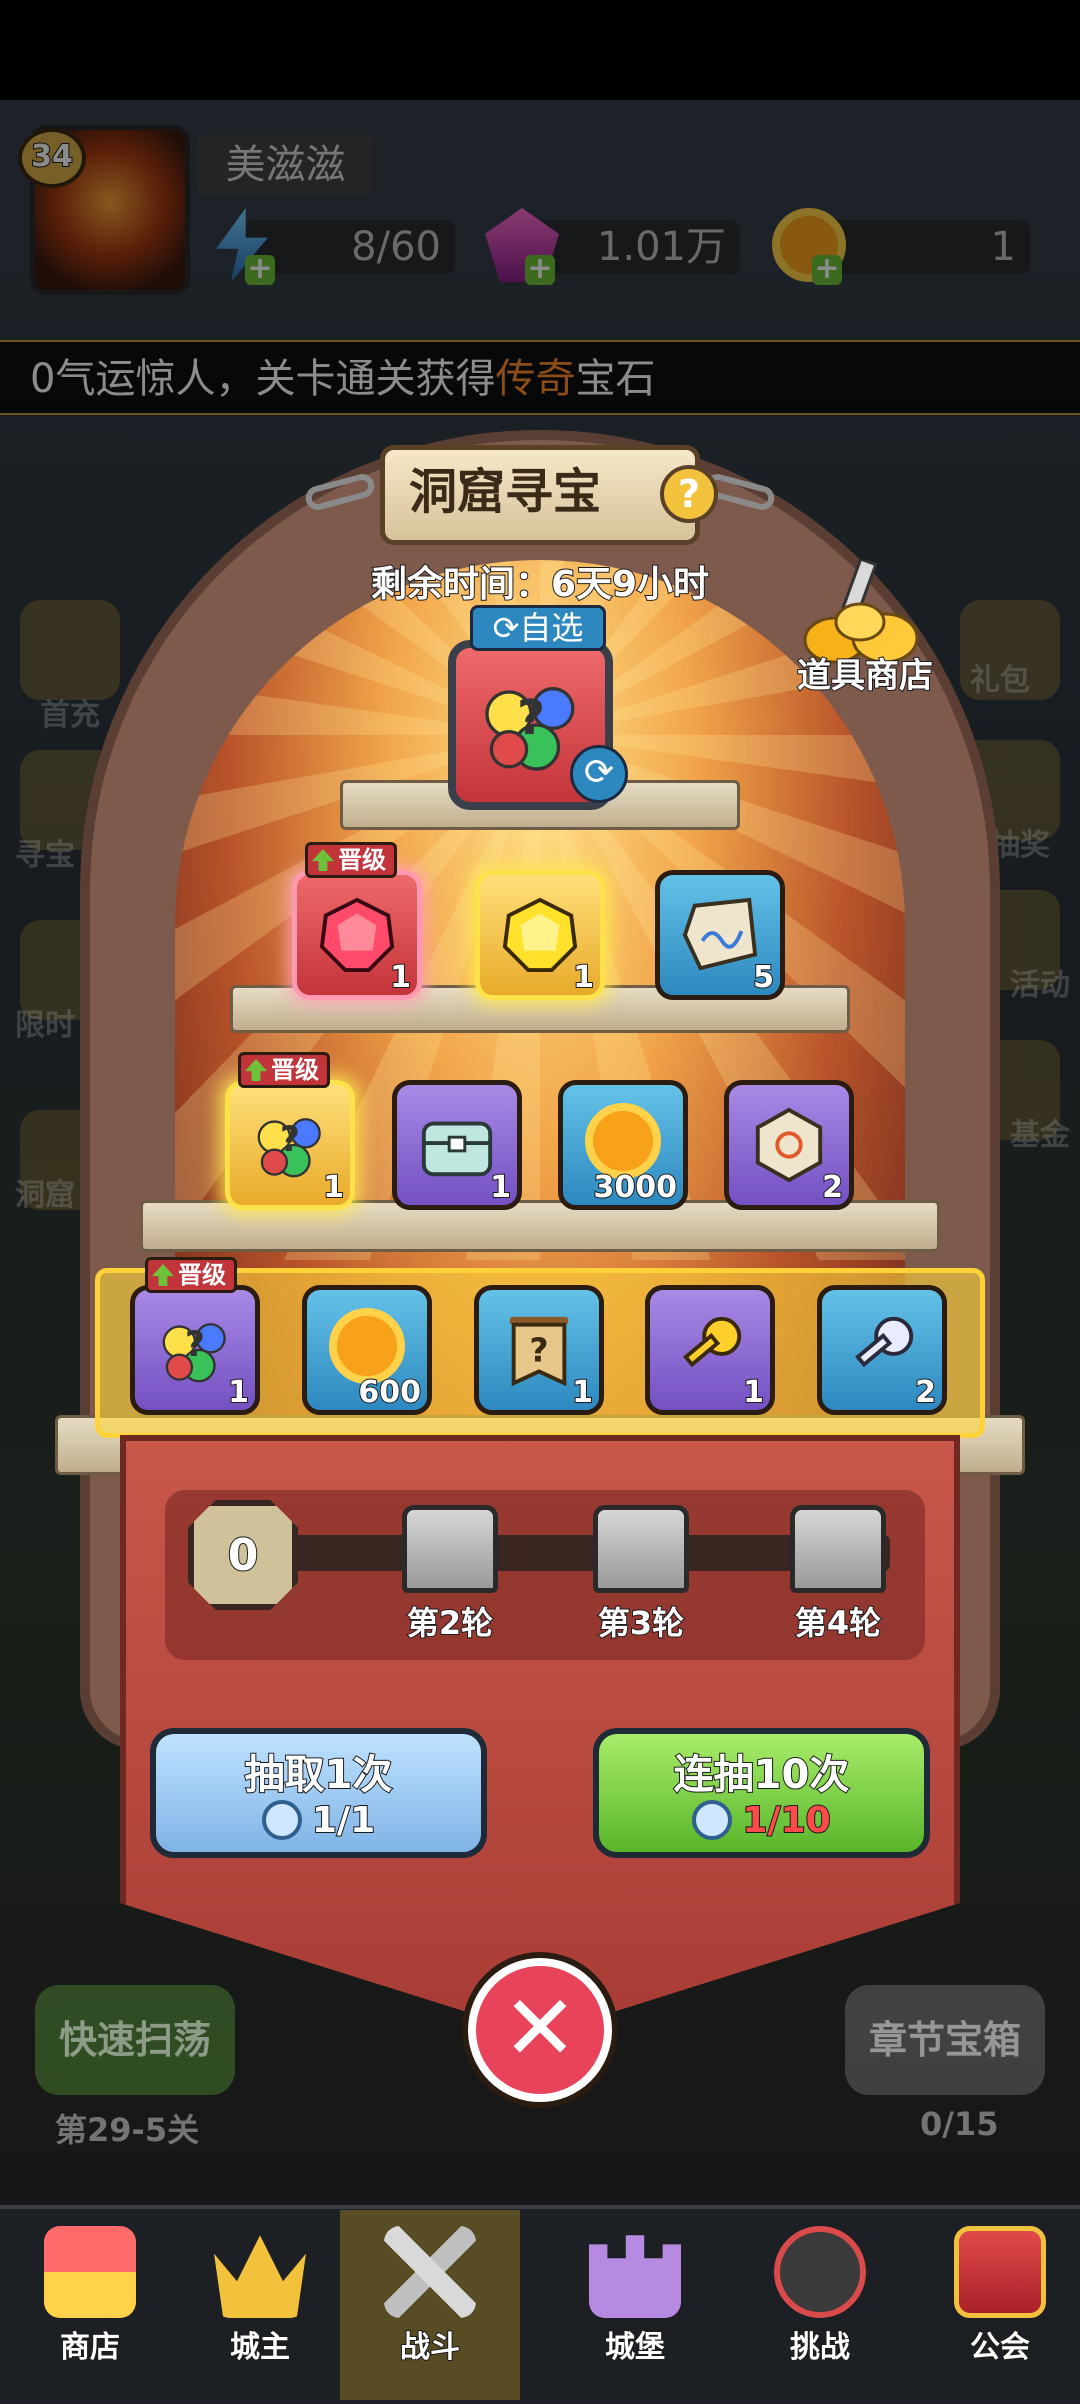  I want to click on gold-key-icon, so click(712, 1342).